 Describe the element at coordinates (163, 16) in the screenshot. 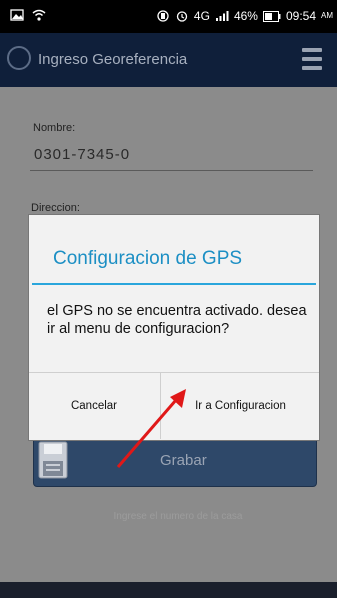

I see `vibrate-icon` at that location.